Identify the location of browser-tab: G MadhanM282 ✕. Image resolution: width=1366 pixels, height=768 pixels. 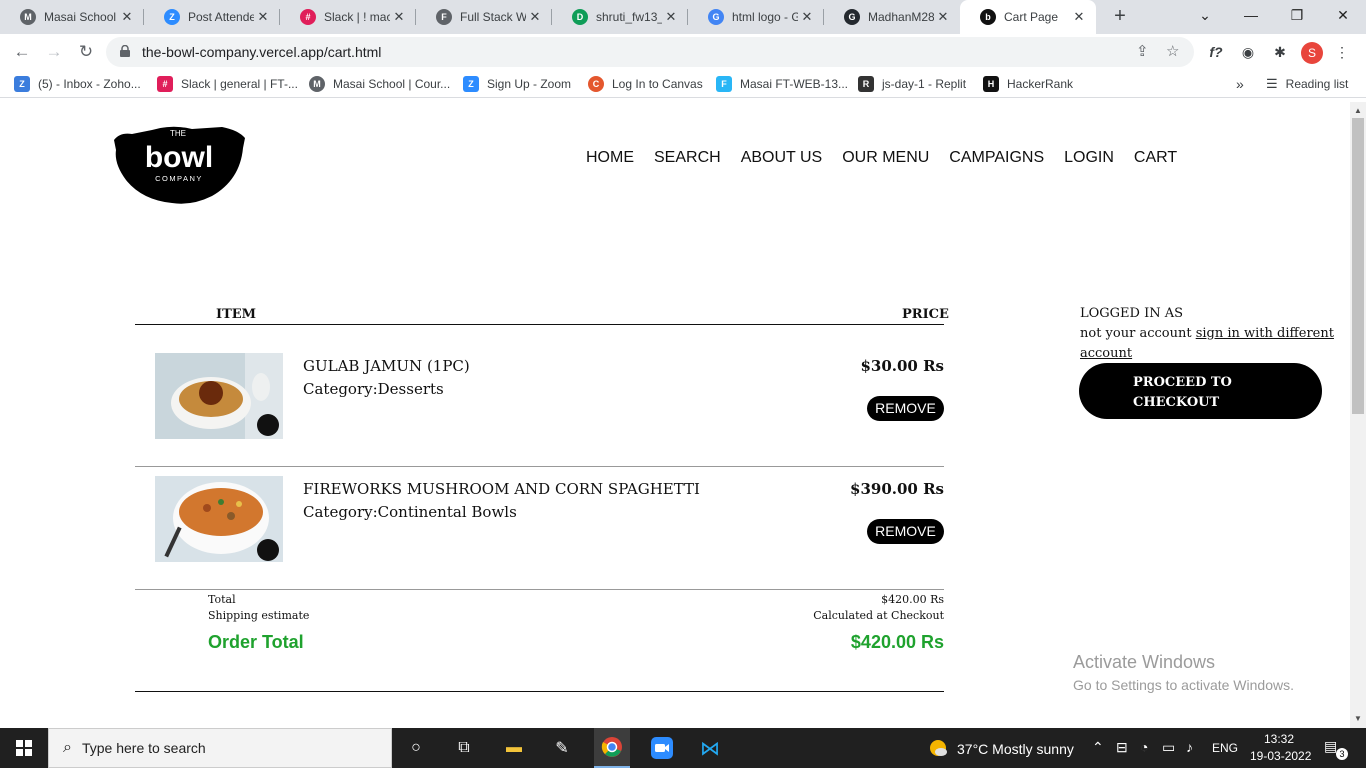
(892, 17).